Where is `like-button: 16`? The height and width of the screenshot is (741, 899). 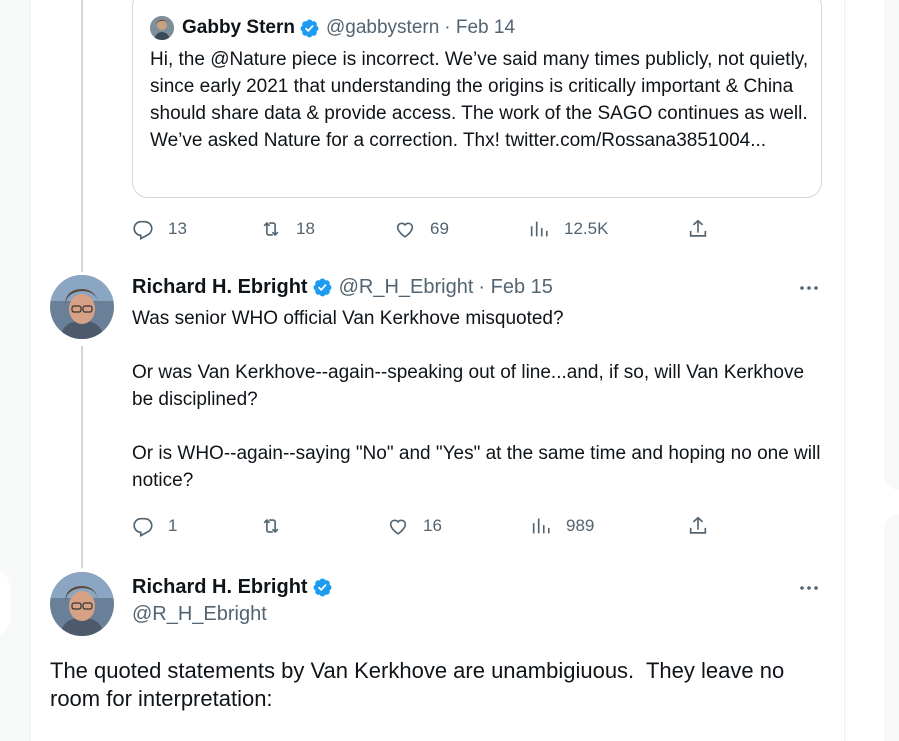
like-button: 16 is located at coordinates (414, 526).